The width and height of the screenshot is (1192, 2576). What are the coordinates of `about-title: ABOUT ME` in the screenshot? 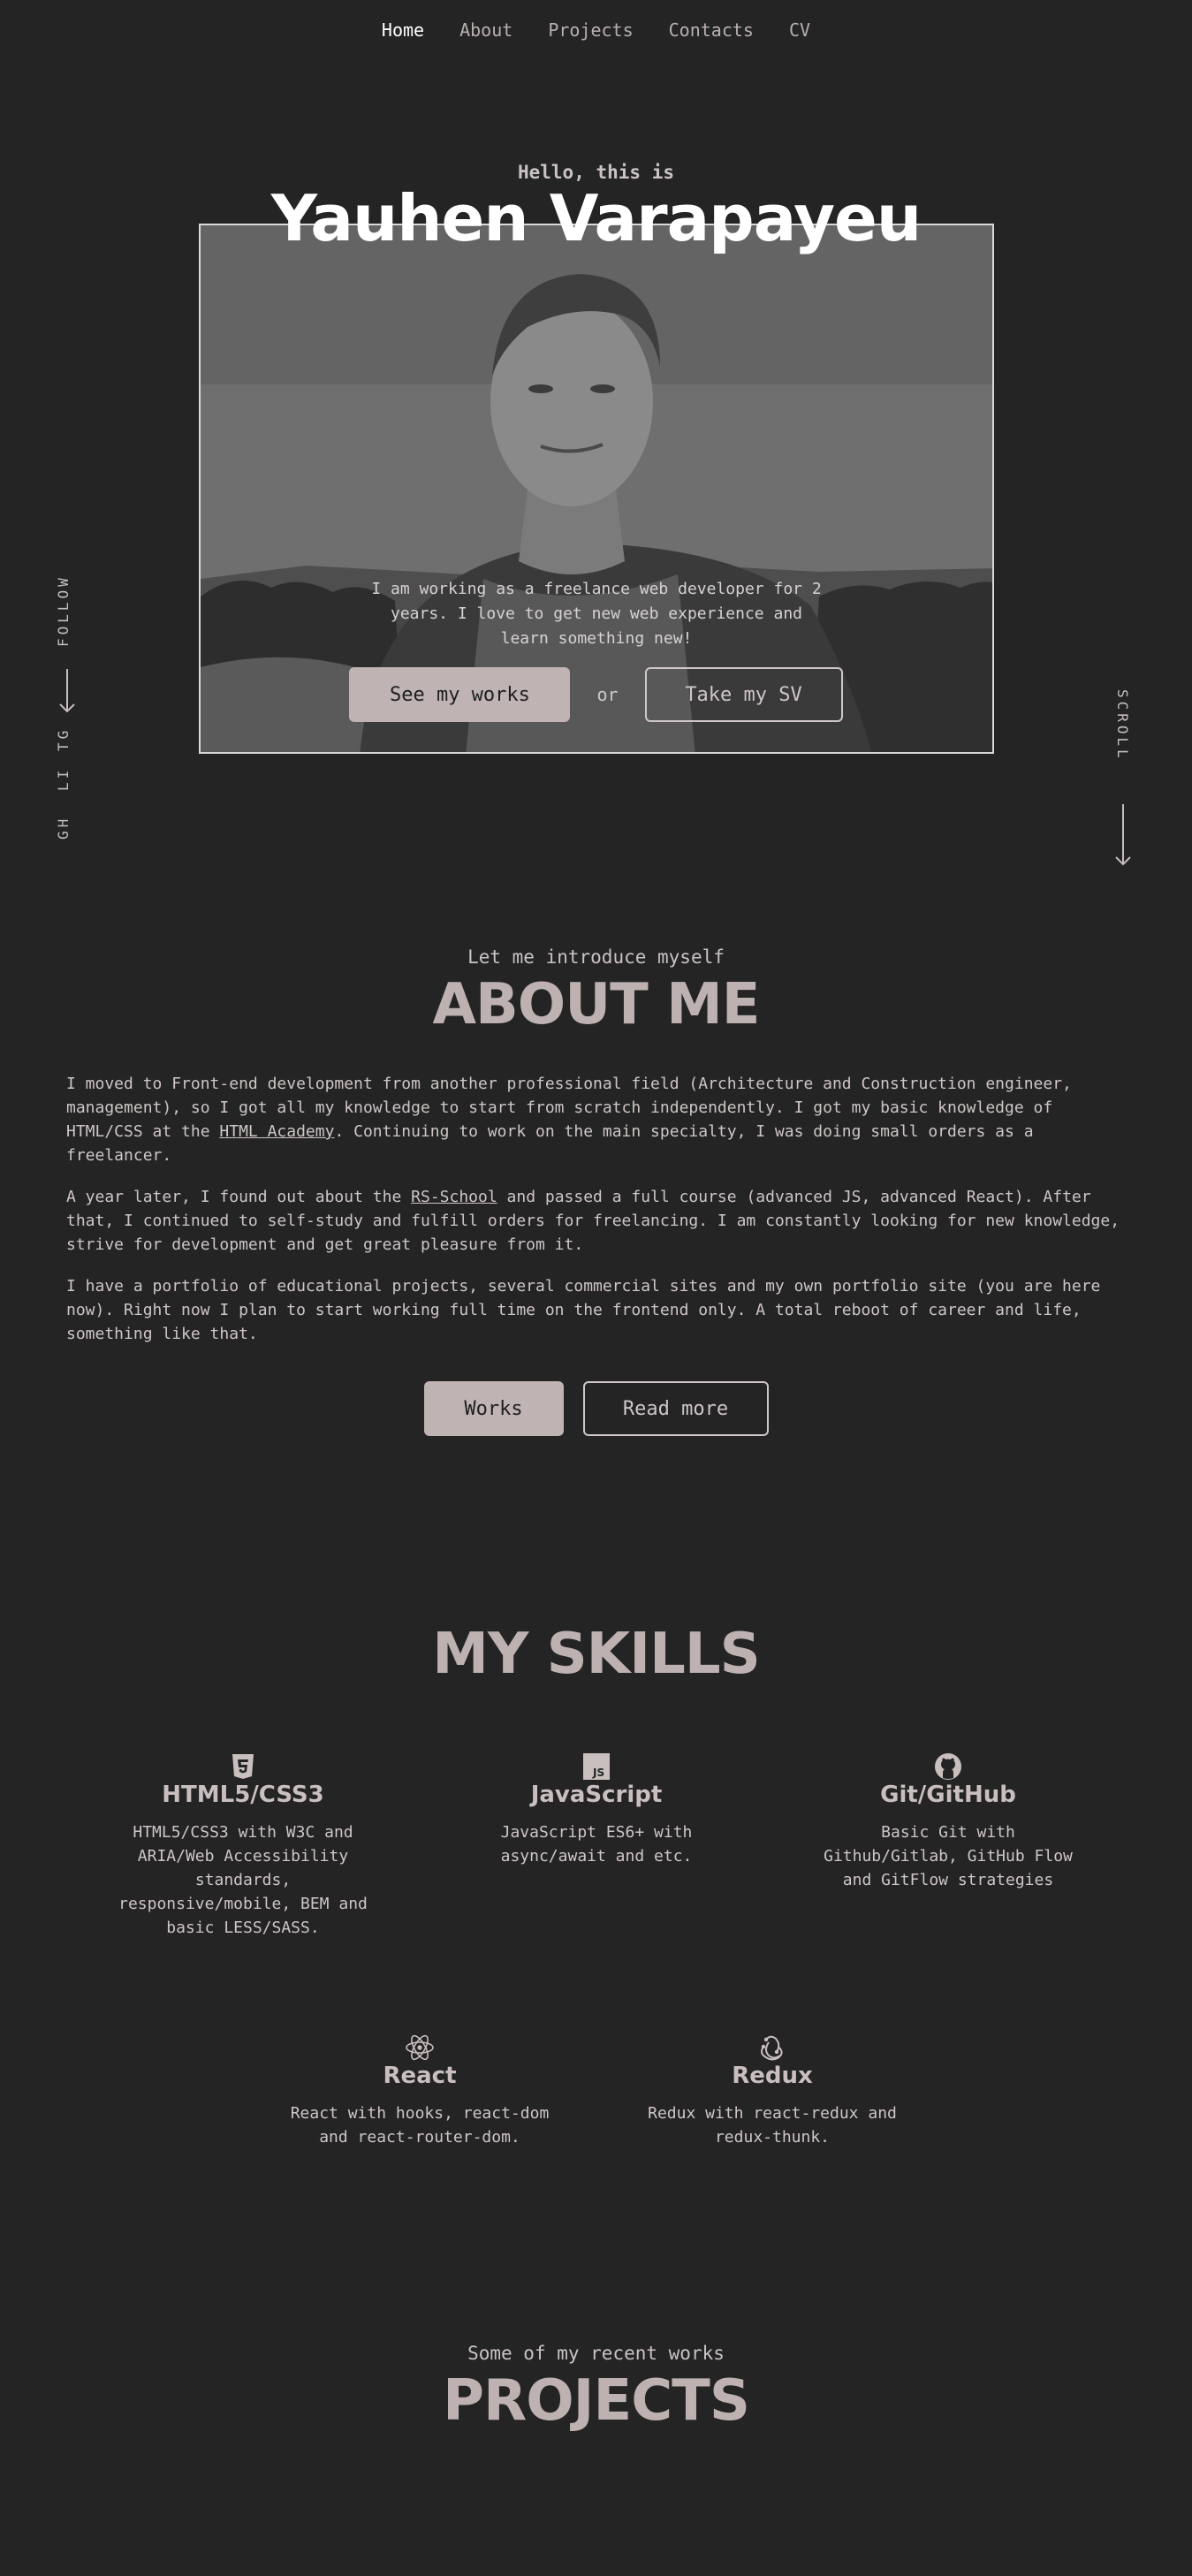 It's located at (596, 1004).